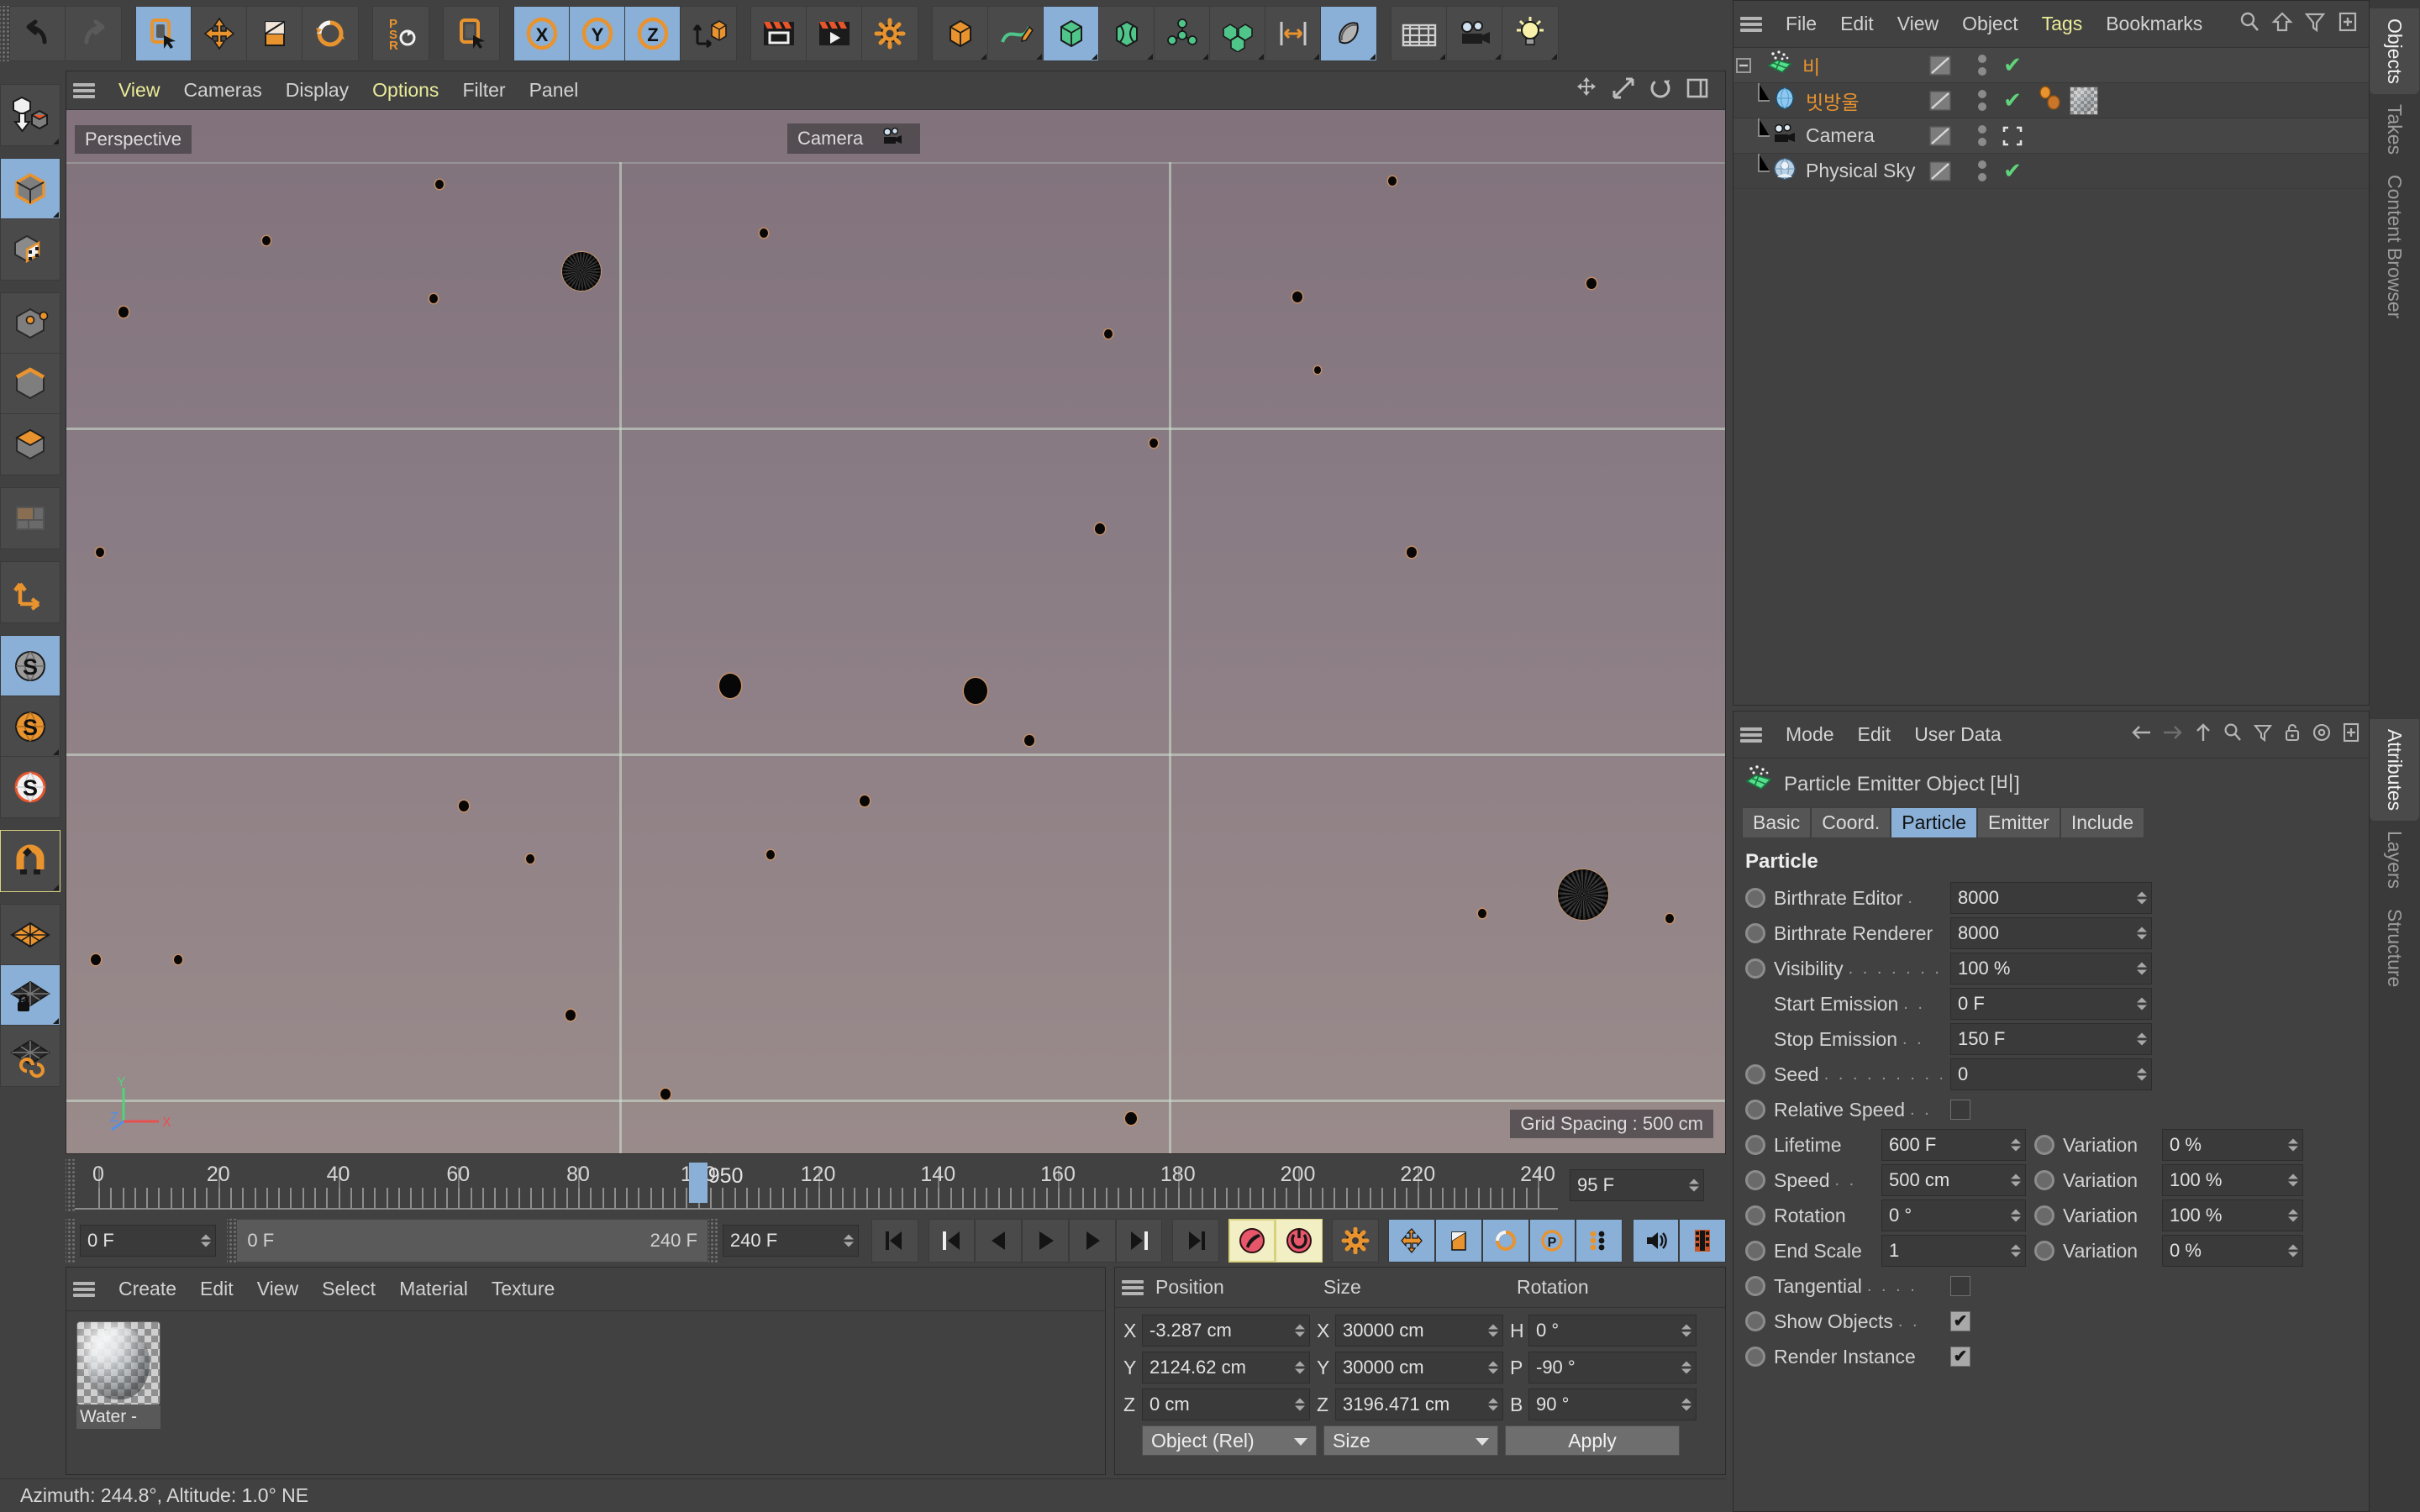 Image resolution: width=2420 pixels, height=1512 pixels. I want to click on size-z-field: 3196.471 cm, so click(1419, 1404).